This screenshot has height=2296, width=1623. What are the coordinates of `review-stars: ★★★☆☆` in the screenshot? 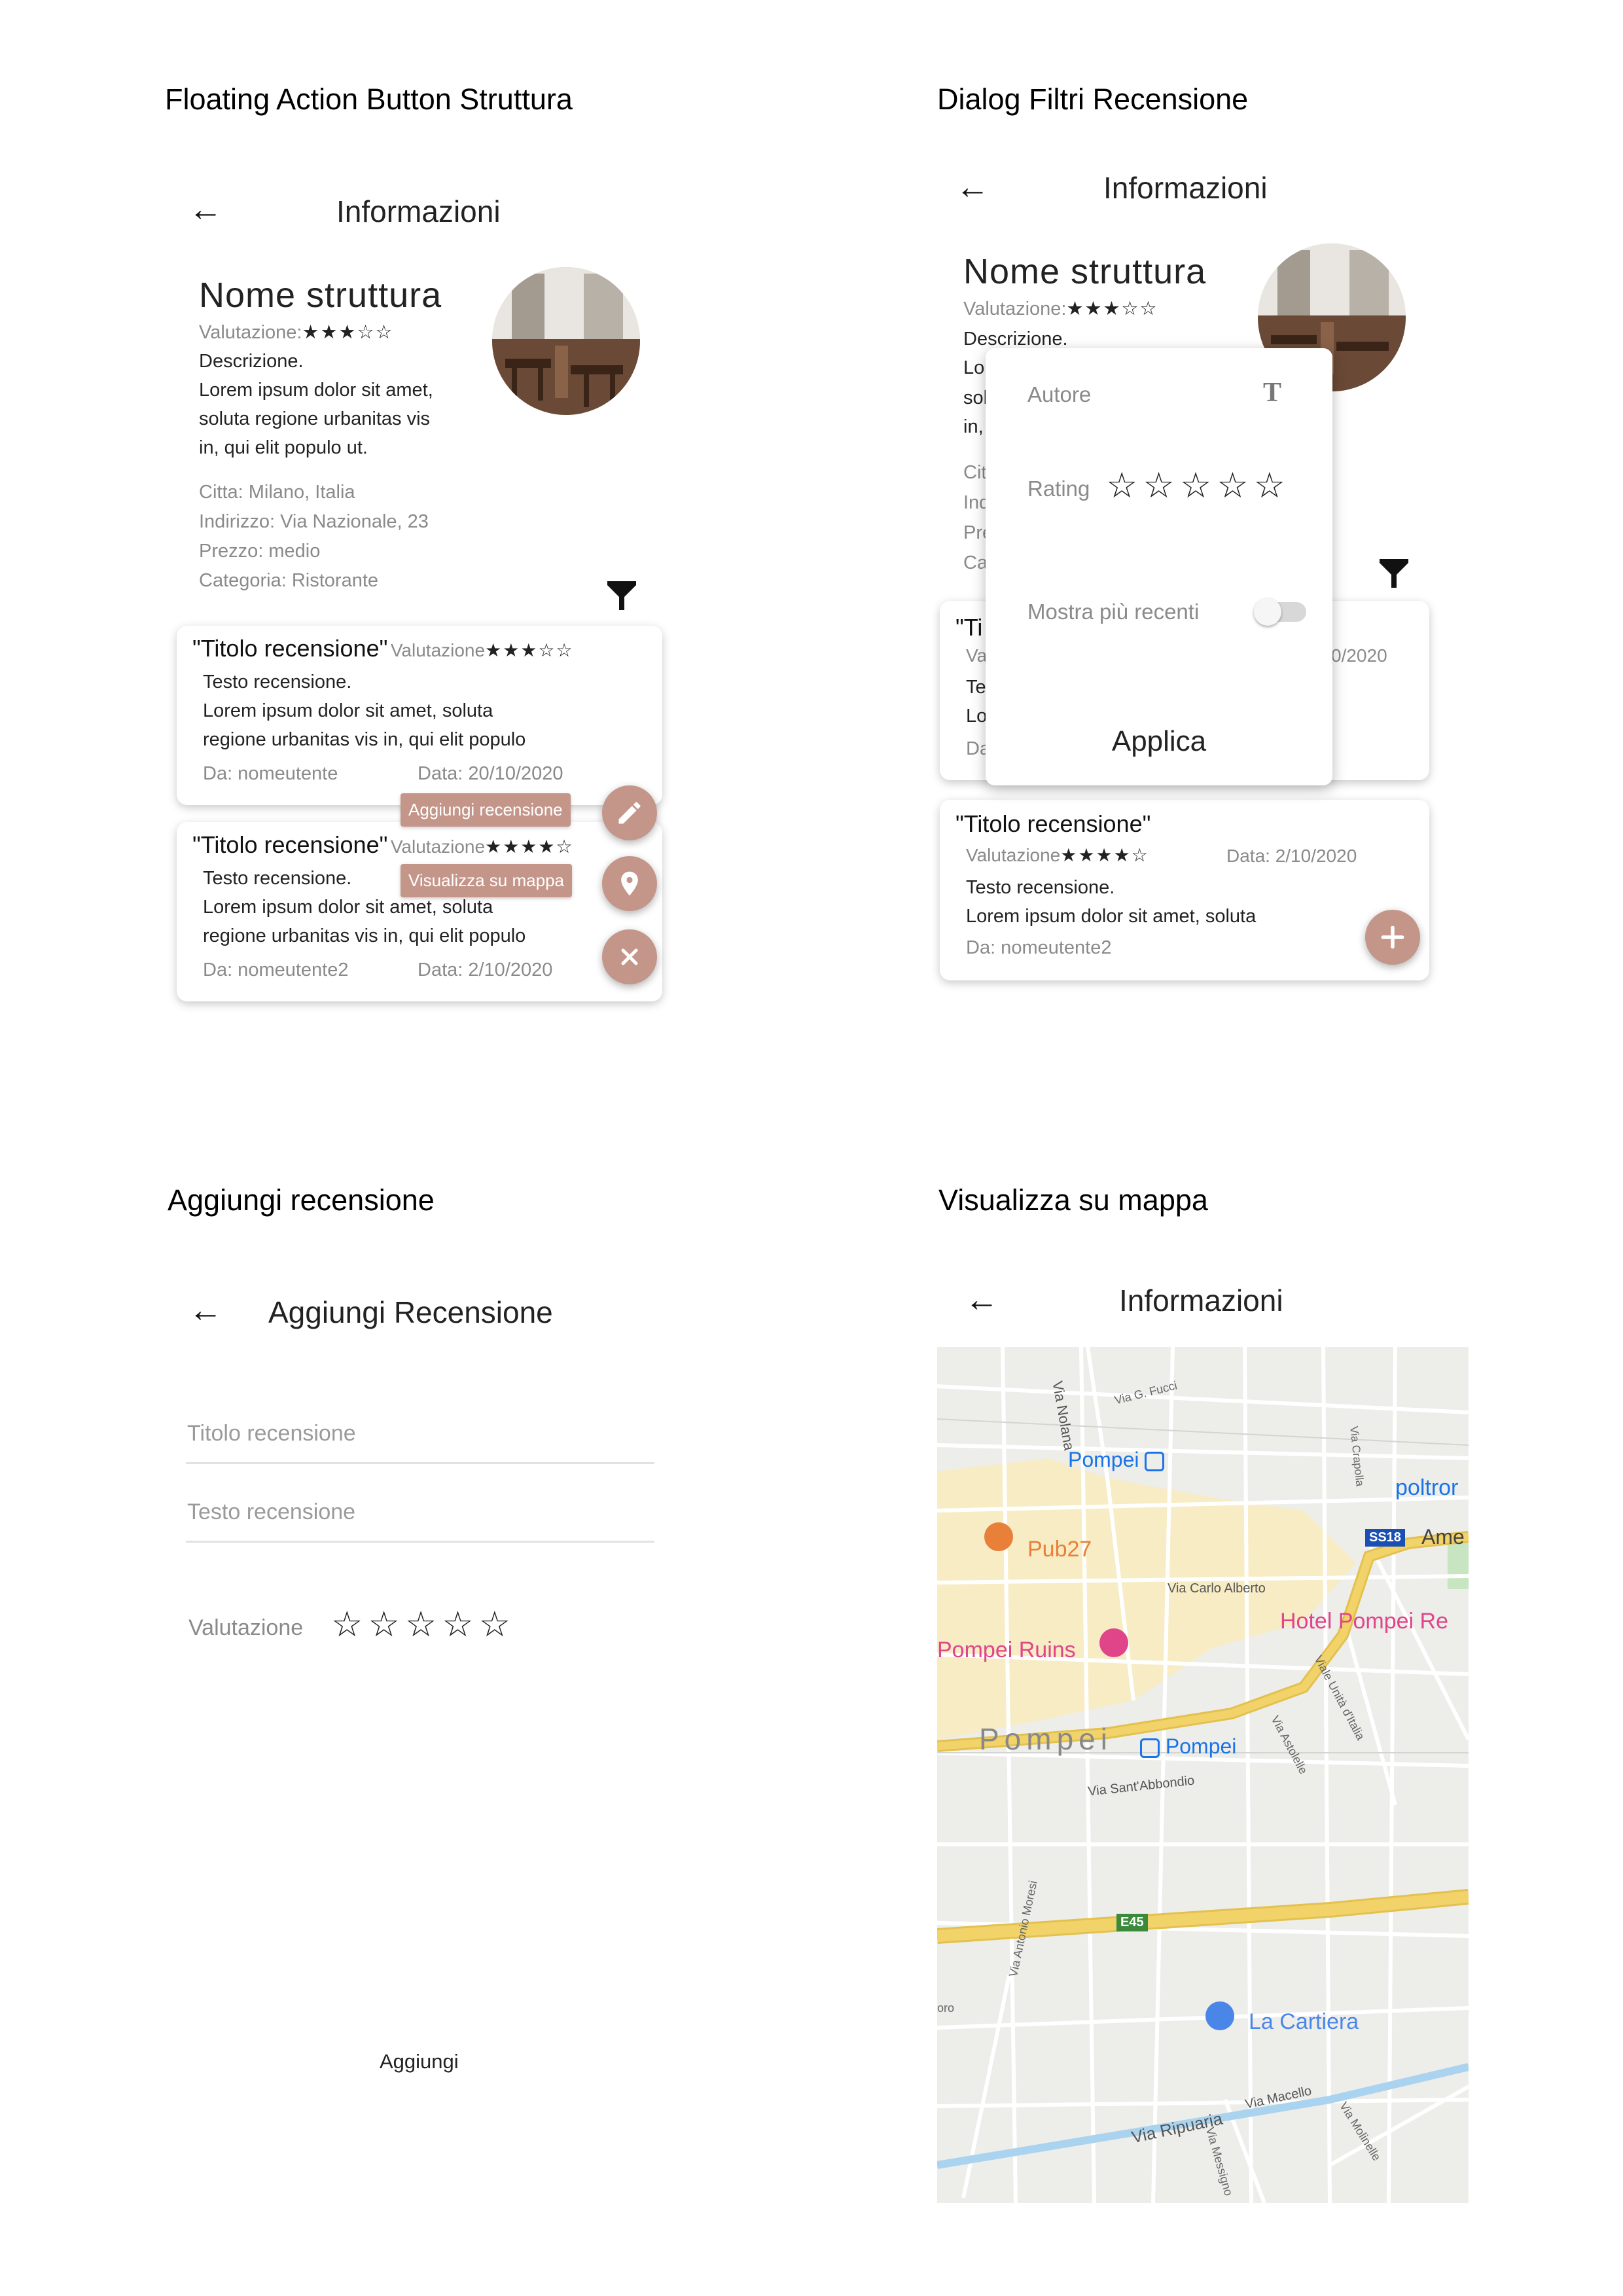 It's located at (529, 650).